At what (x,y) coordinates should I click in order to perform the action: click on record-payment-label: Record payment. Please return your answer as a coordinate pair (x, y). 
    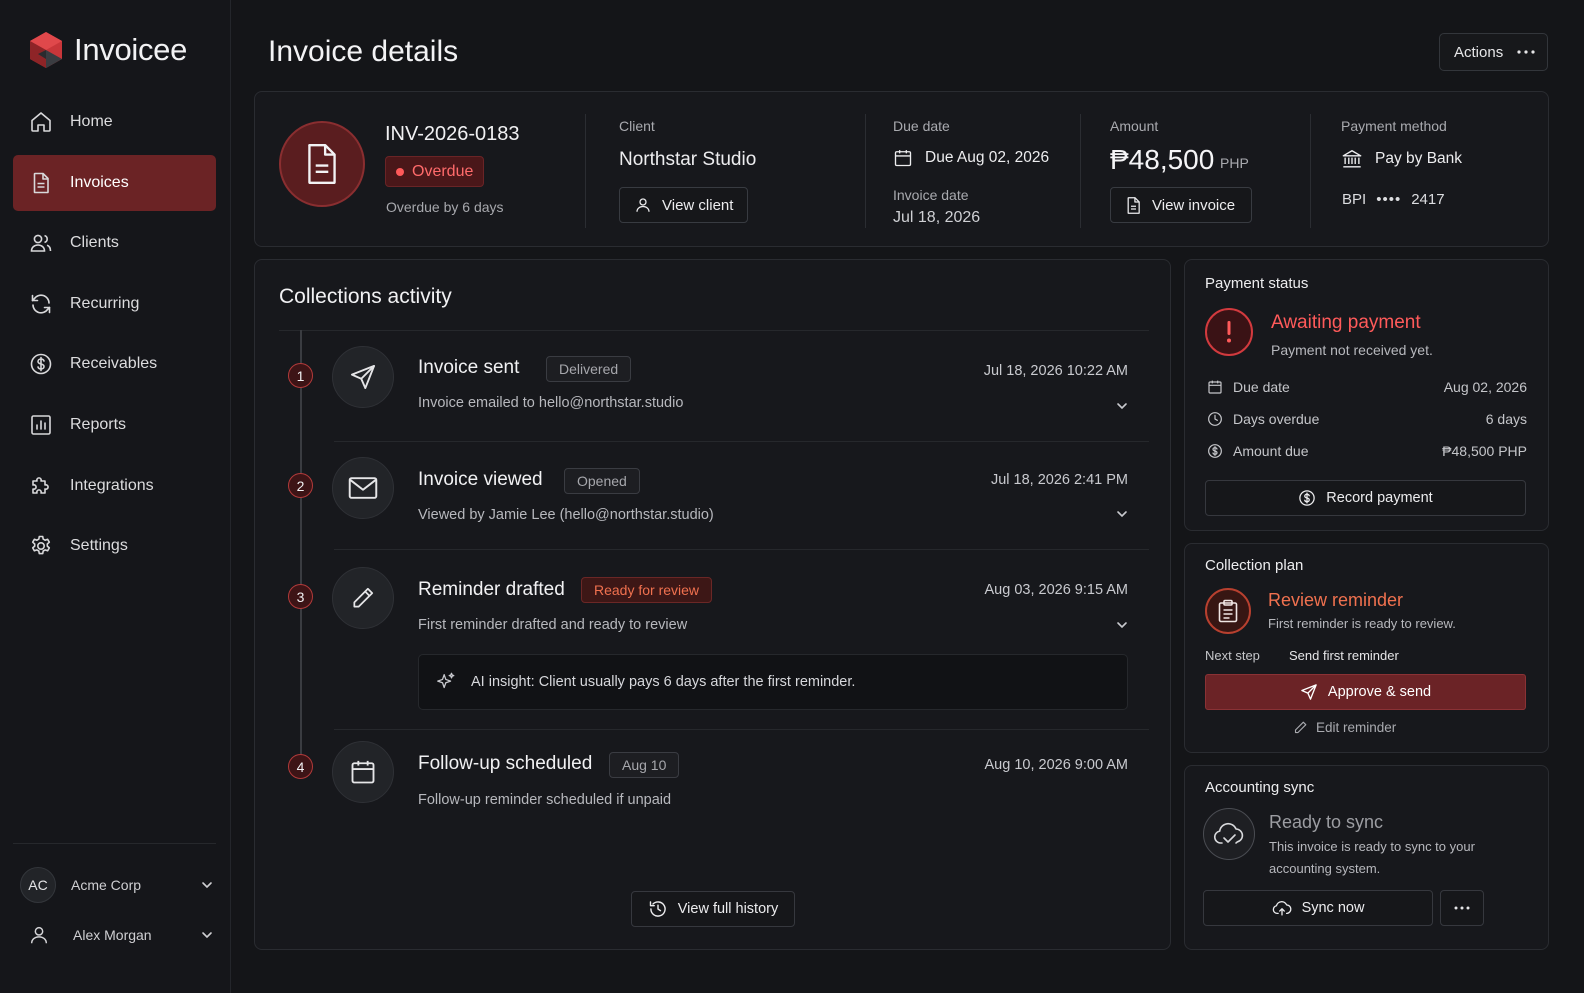
    Looking at the image, I should click on (1379, 498).